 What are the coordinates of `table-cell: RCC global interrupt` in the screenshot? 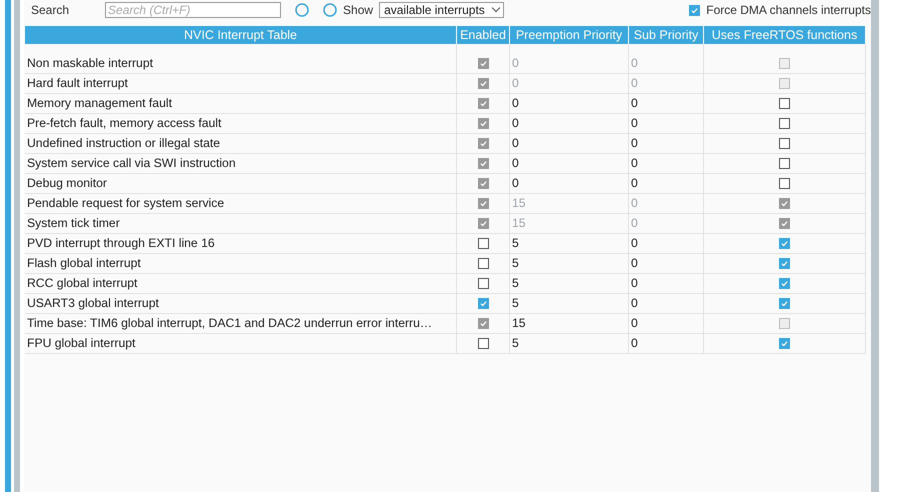 It's located at (241, 284).